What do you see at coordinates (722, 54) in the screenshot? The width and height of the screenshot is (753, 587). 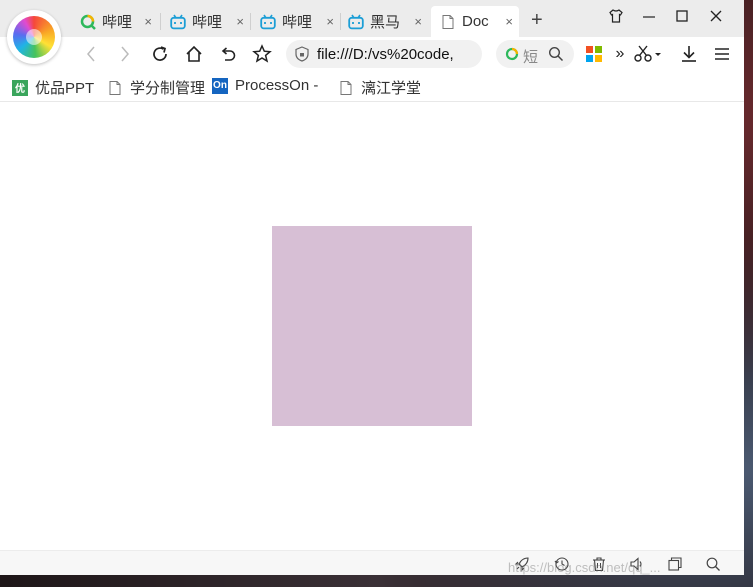 I see `menu-icon` at bounding box center [722, 54].